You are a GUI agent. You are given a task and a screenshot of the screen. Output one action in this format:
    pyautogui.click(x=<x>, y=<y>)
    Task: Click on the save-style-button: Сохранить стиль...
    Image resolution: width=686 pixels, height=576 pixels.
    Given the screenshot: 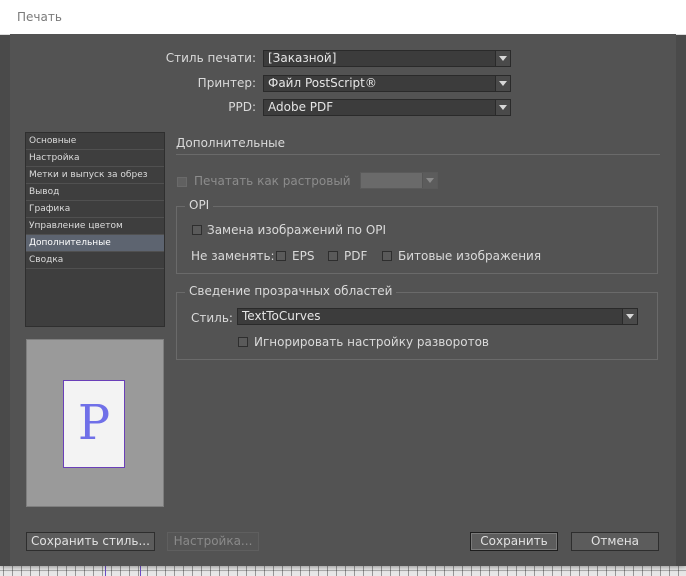 What is the action you would take?
    pyautogui.click(x=90, y=541)
    